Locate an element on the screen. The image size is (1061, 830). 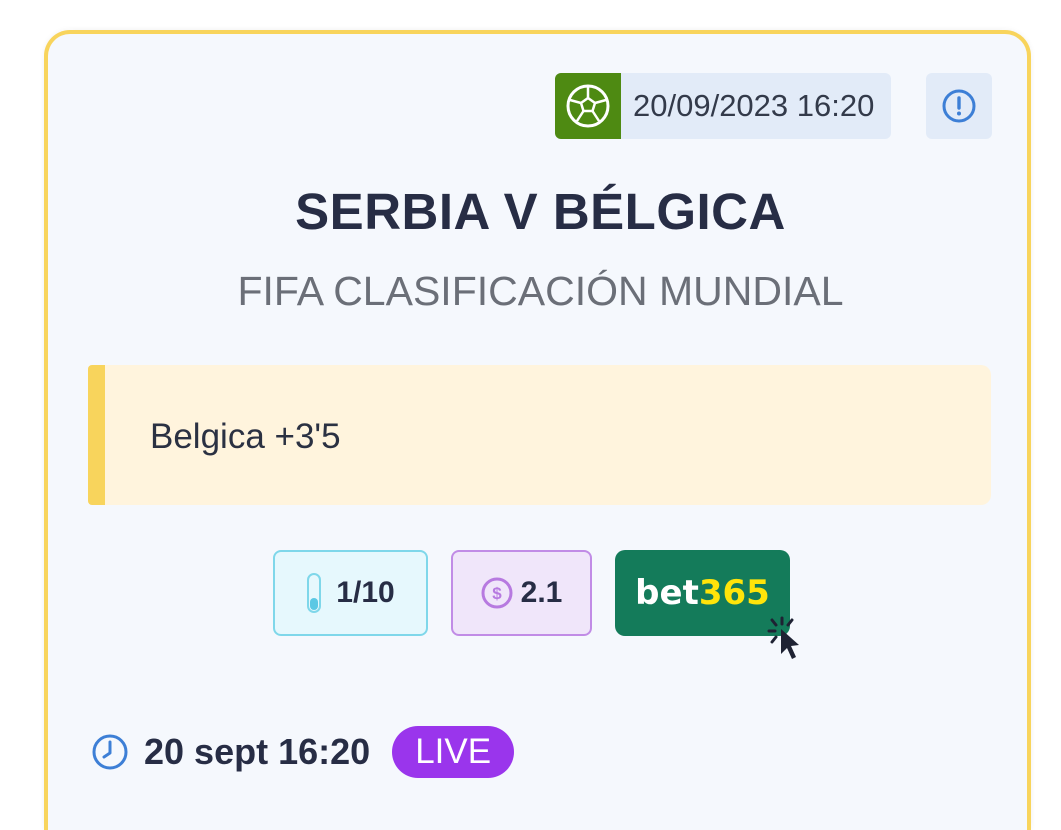
match-title: SERBIA V BÉLGICA is located at coordinates (540, 211).